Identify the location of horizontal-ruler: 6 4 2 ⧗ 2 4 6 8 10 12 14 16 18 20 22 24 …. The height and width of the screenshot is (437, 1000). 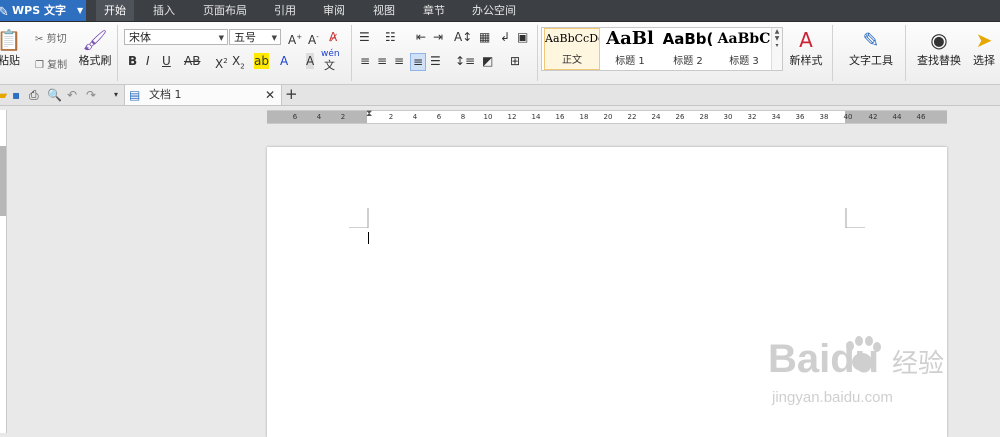
(607, 116).